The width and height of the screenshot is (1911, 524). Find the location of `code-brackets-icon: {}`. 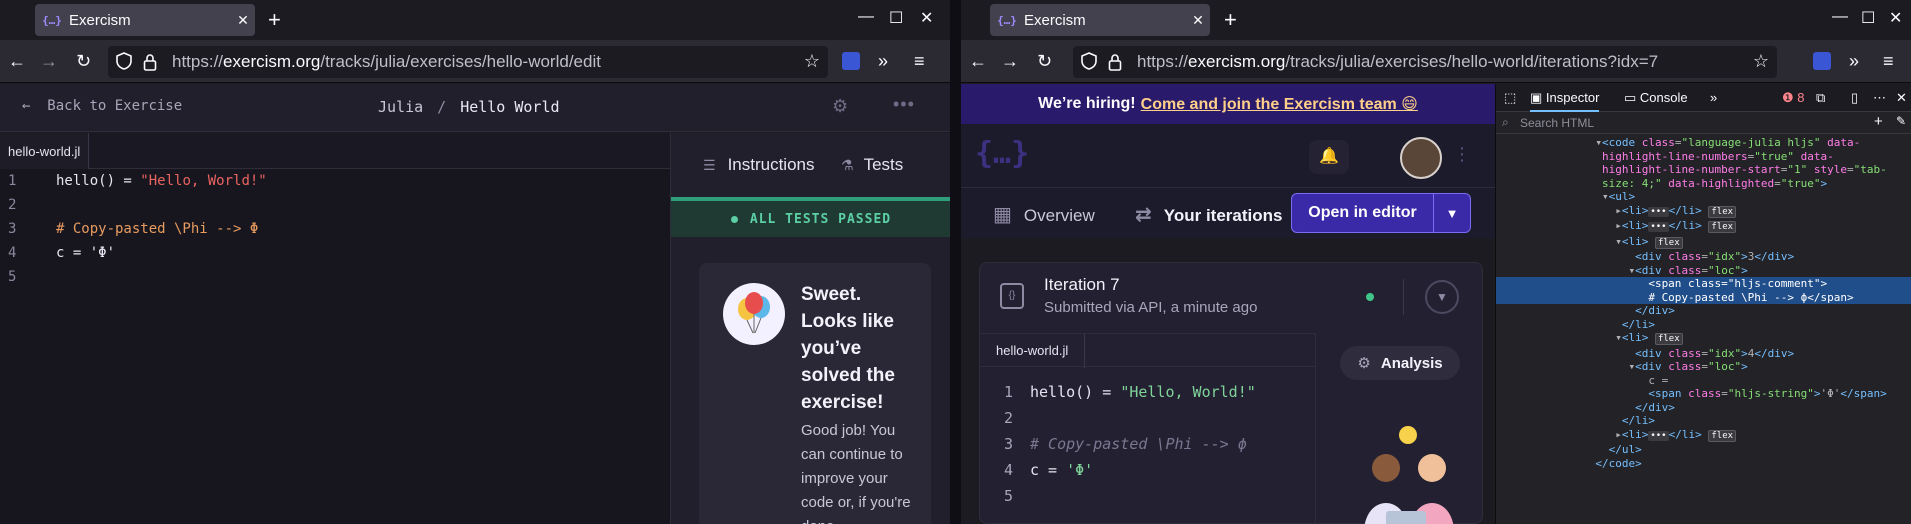

code-brackets-icon: {} is located at coordinates (1012, 296).